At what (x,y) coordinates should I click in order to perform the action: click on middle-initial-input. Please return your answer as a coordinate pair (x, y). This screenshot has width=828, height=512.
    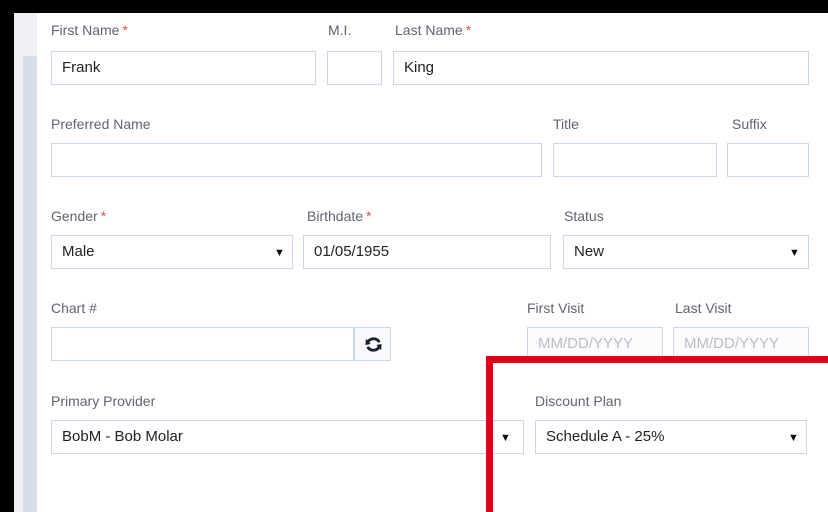
    Looking at the image, I should click on (354, 68).